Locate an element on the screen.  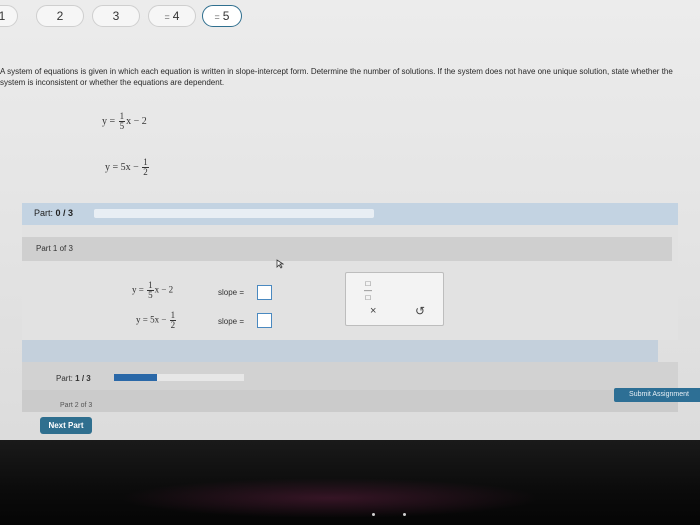
next-part-button: Next Part is located at coordinates (66, 425).